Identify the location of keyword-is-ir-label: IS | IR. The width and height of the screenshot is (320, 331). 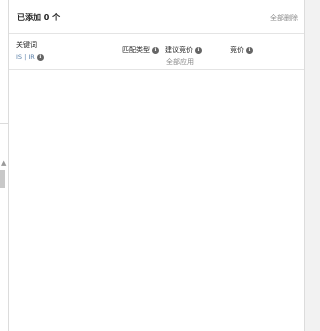
(25, 57).